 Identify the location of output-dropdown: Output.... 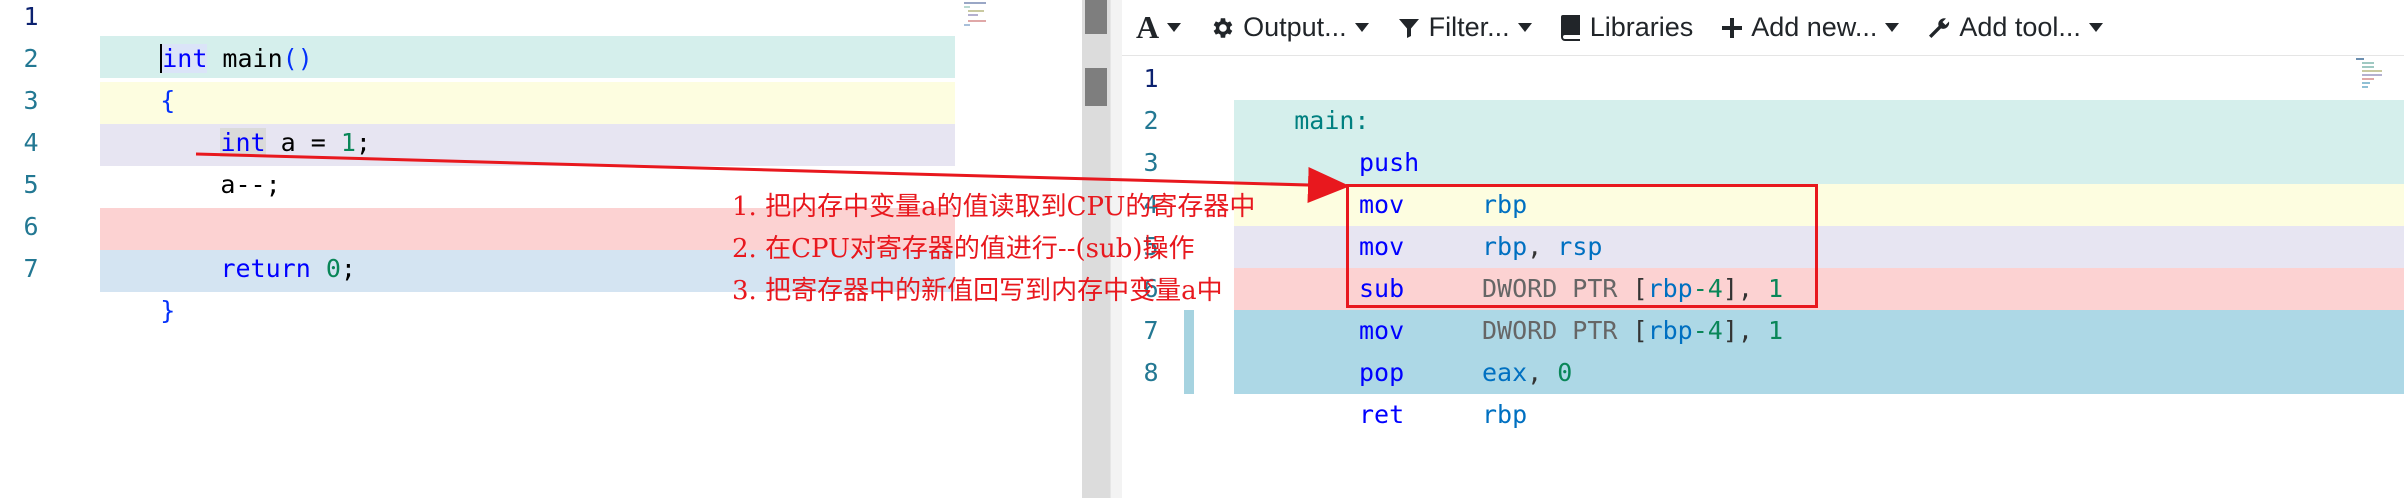
(1289, 28).